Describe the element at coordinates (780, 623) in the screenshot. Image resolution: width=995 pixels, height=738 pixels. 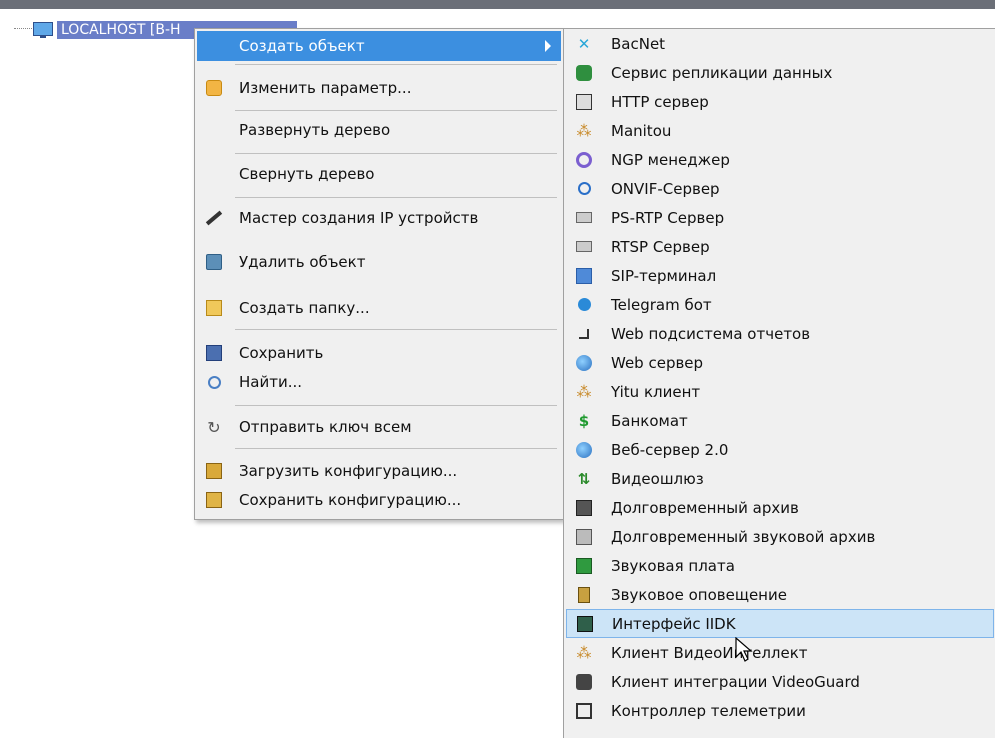
I see `submenu-item-iidk-interface: Интерфейс IIDK` at that location.